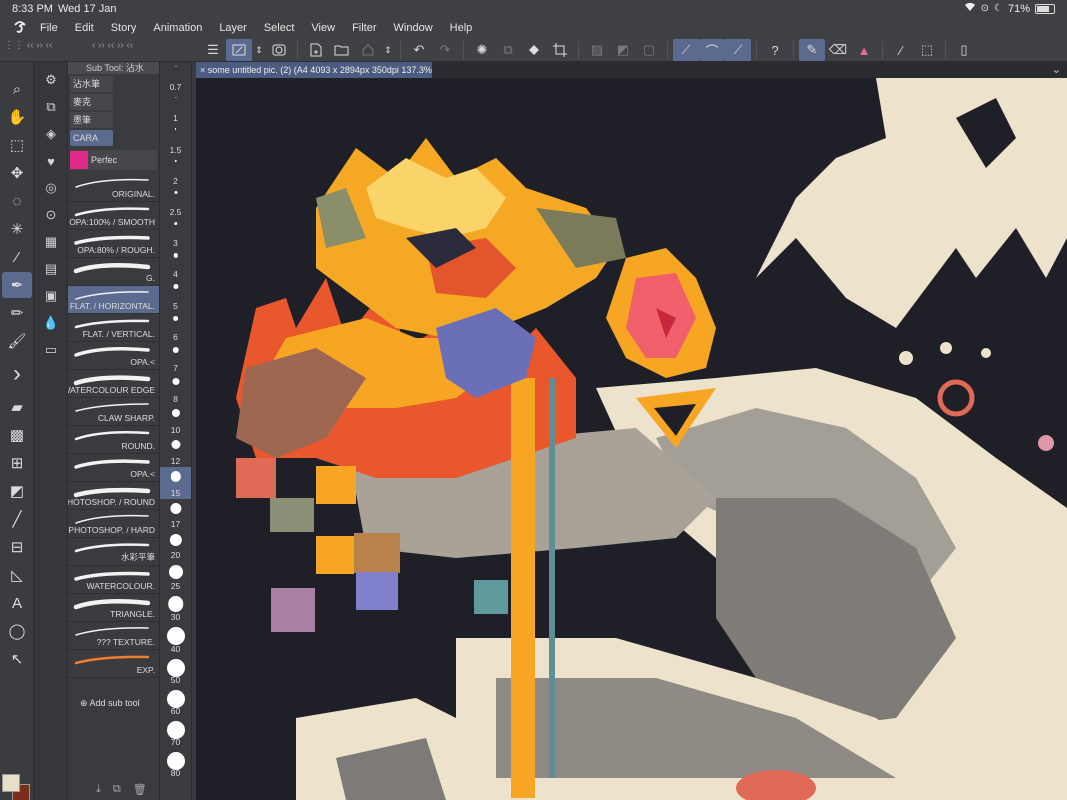 The height and width of the screenshot is (800, 1067). I want to click on color-wheel-icon: ◎, so click(51, 188).